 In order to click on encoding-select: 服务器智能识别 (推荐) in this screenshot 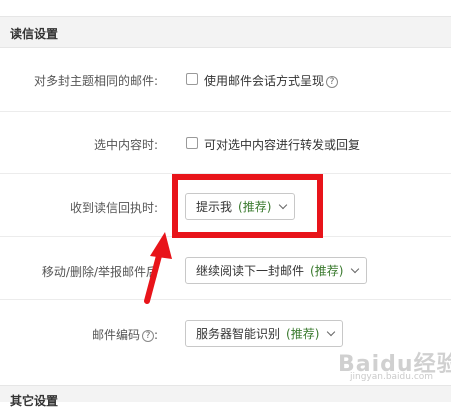, I will do `click(264, 333)`.